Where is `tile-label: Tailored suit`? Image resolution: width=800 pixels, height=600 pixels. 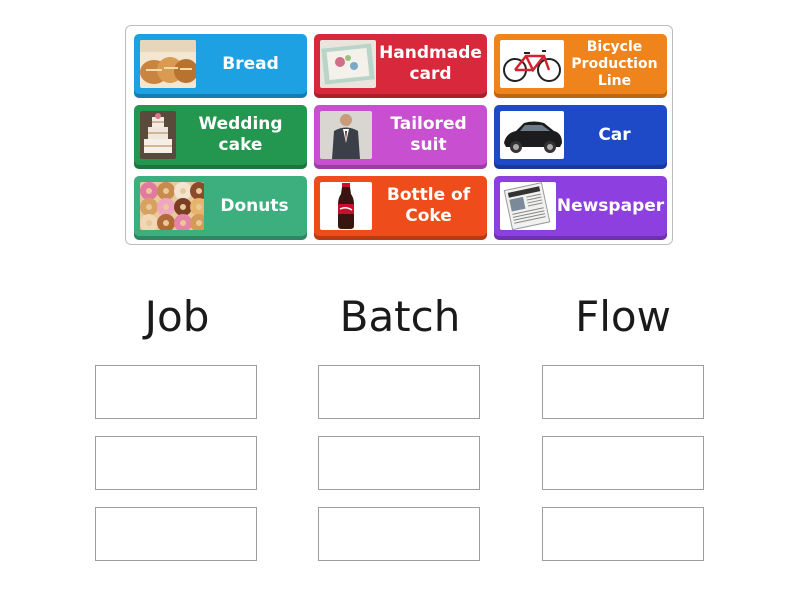
tile-label: Tailored suit is located at coordinates (428, 134).